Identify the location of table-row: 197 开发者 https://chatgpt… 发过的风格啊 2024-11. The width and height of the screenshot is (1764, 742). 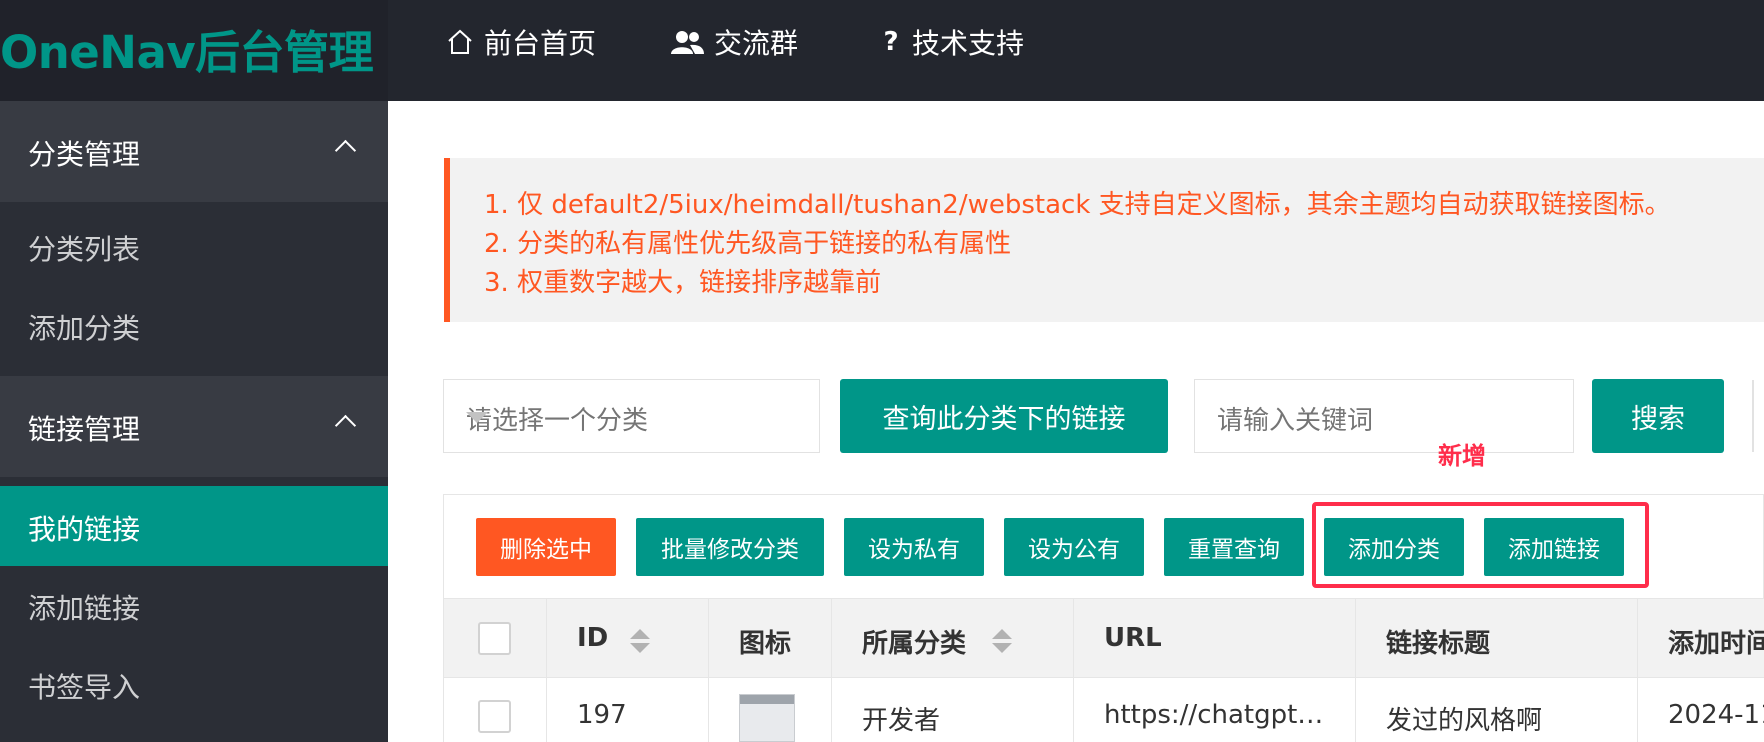
(1104, 710).